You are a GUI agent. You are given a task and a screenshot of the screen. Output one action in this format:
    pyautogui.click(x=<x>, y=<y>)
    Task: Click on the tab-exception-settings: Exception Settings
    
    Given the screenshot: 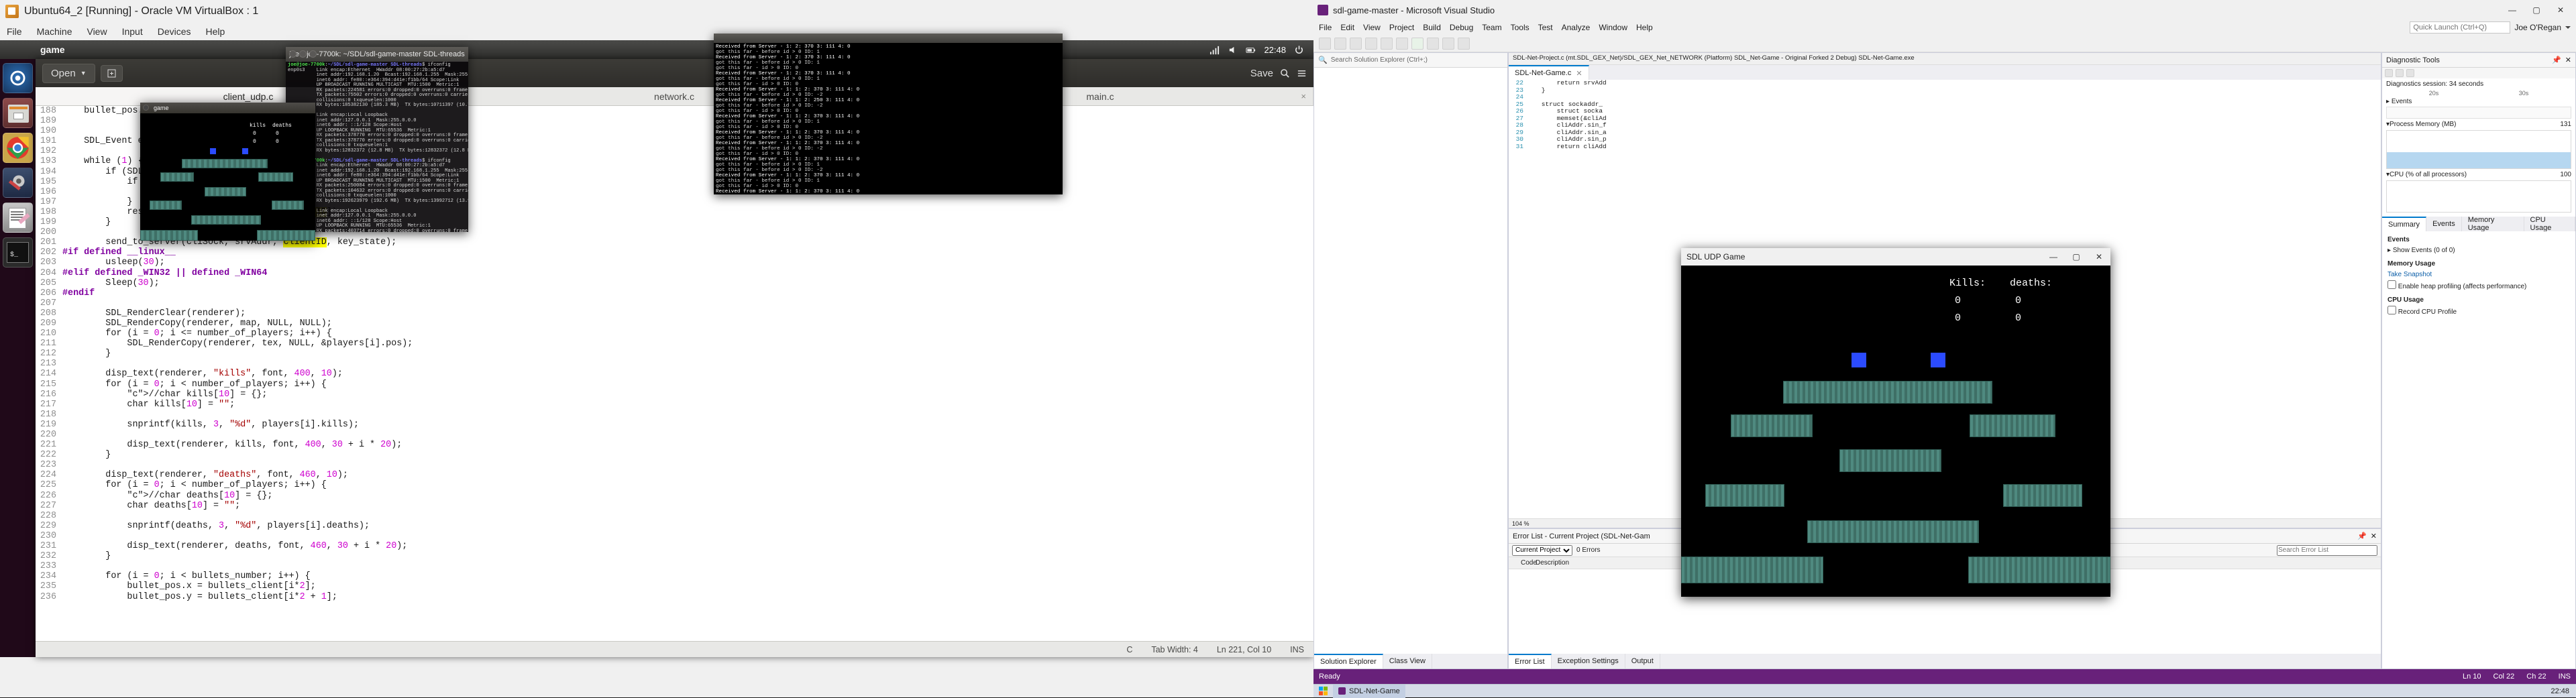 What is the action you would take?
    pyautogui.click(x=1588, y=661)
    